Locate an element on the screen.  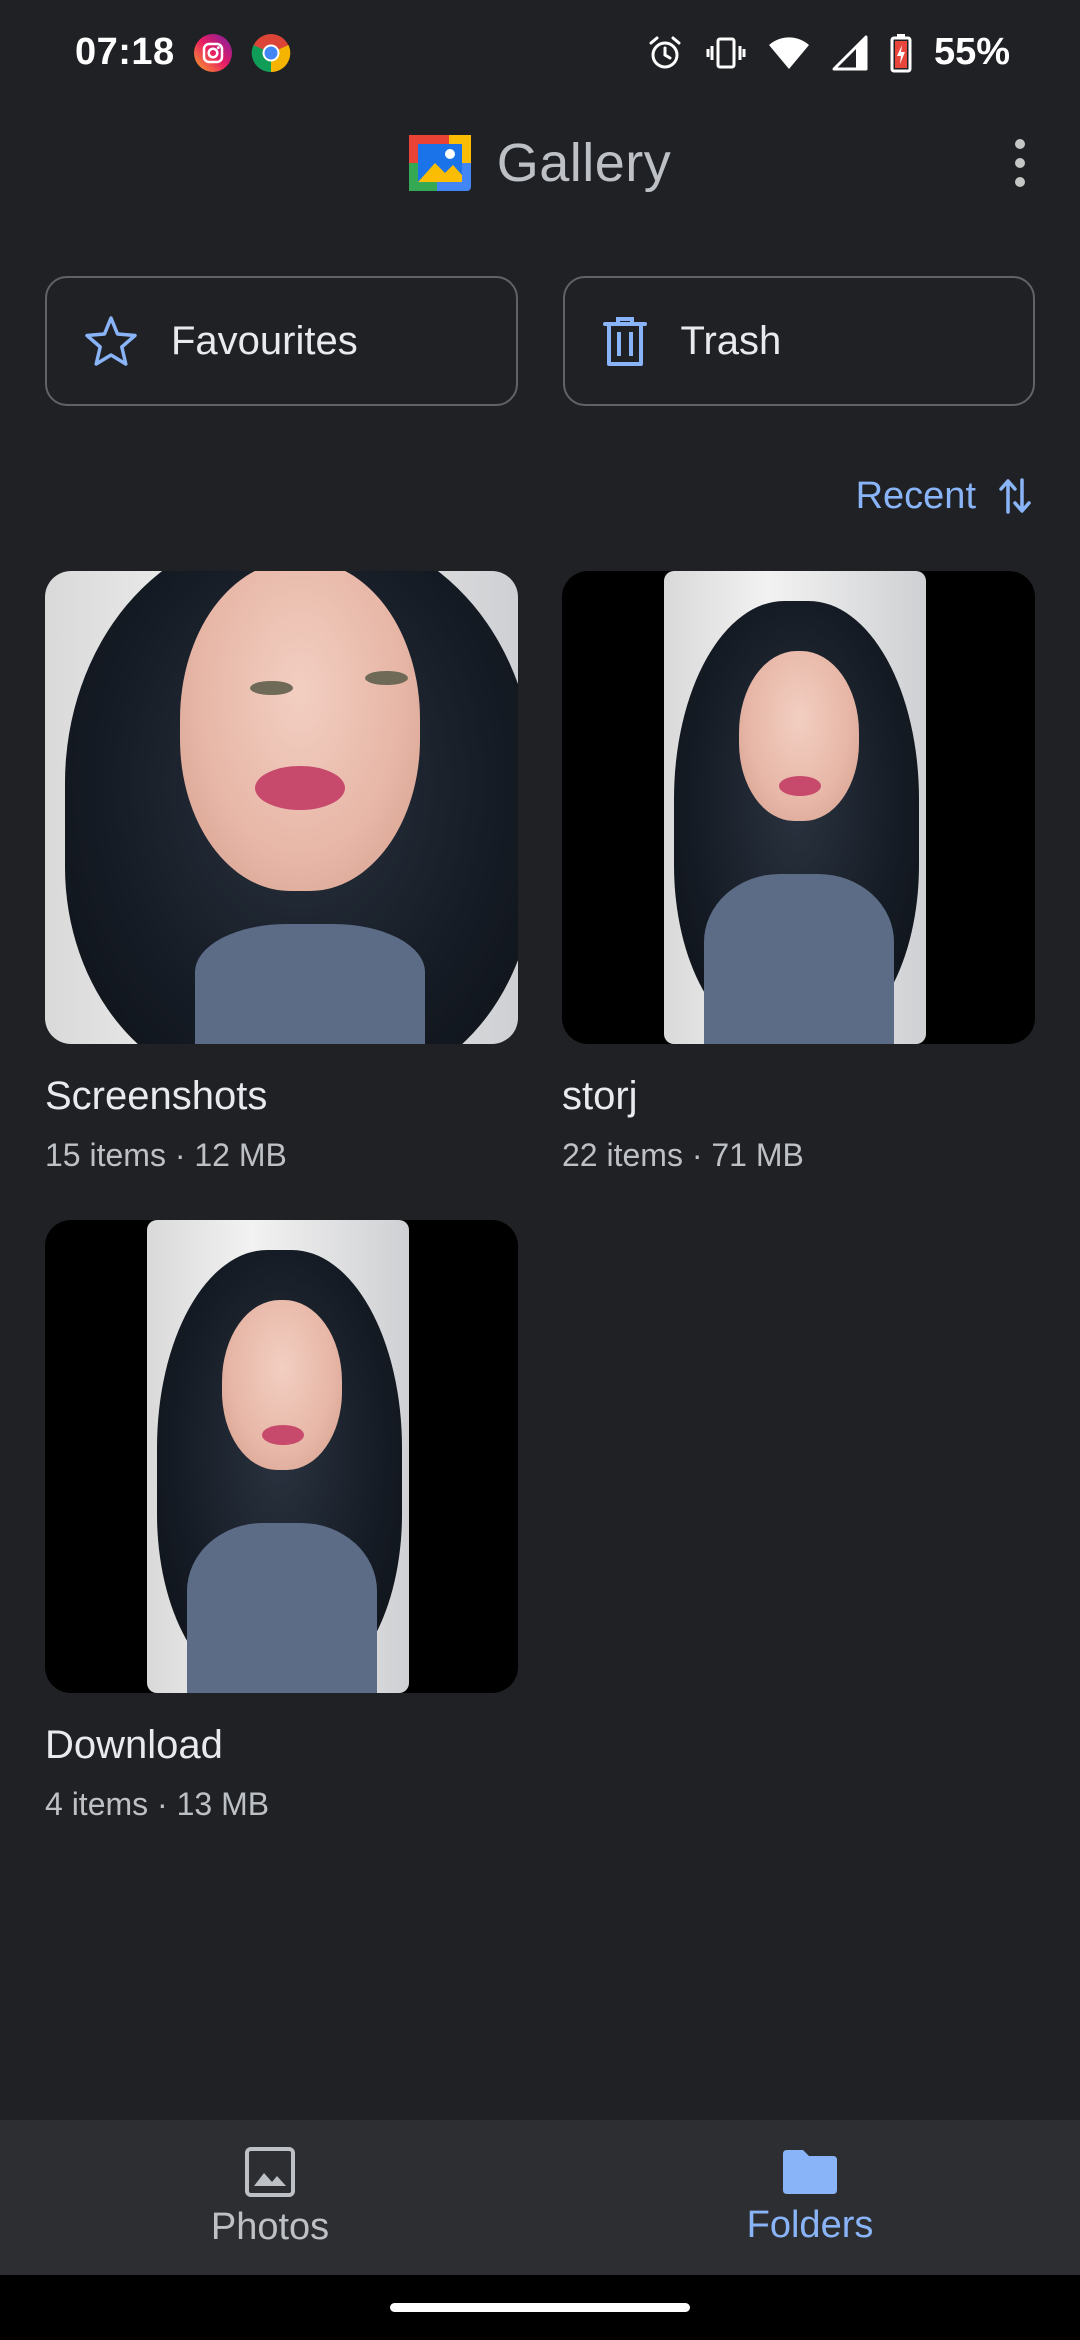
folder-name: Screenshots is located at coordinates (156, 1096).